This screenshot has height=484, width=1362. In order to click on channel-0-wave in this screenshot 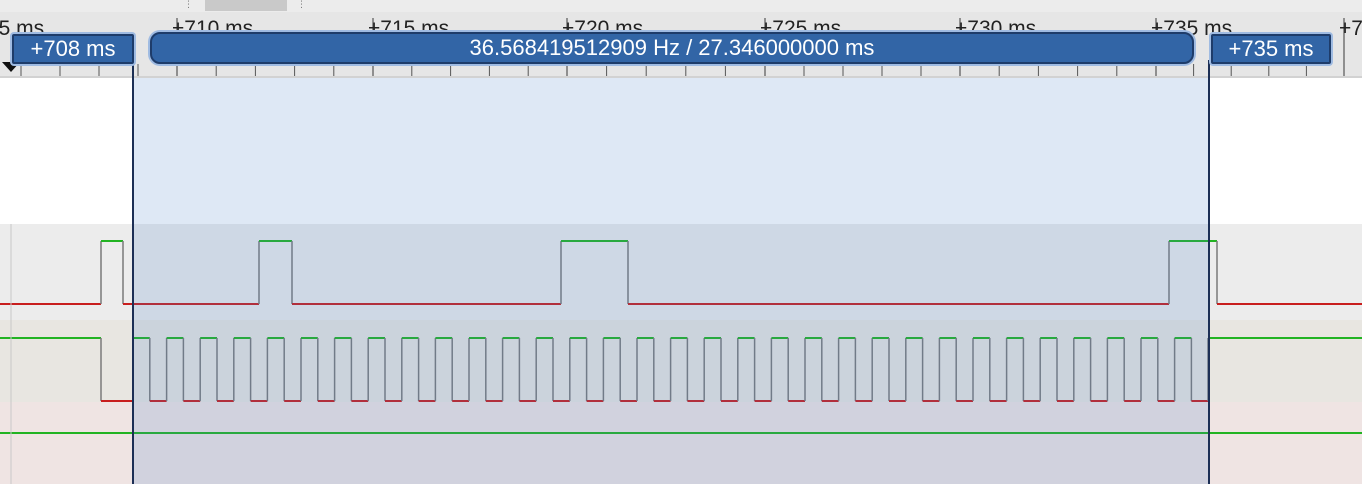, I will do `click(681, 272)`.